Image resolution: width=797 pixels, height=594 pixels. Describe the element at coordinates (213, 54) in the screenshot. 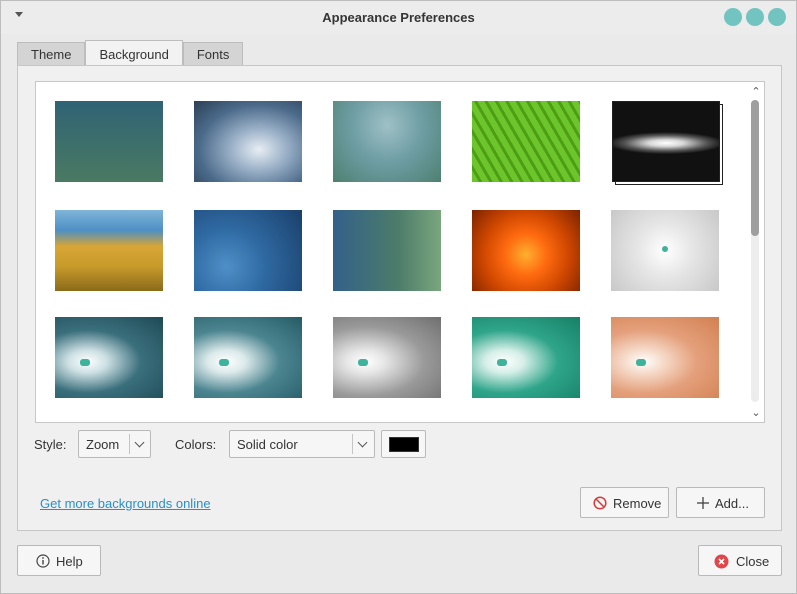

I see `tab-fonts: Fonts` at that location.